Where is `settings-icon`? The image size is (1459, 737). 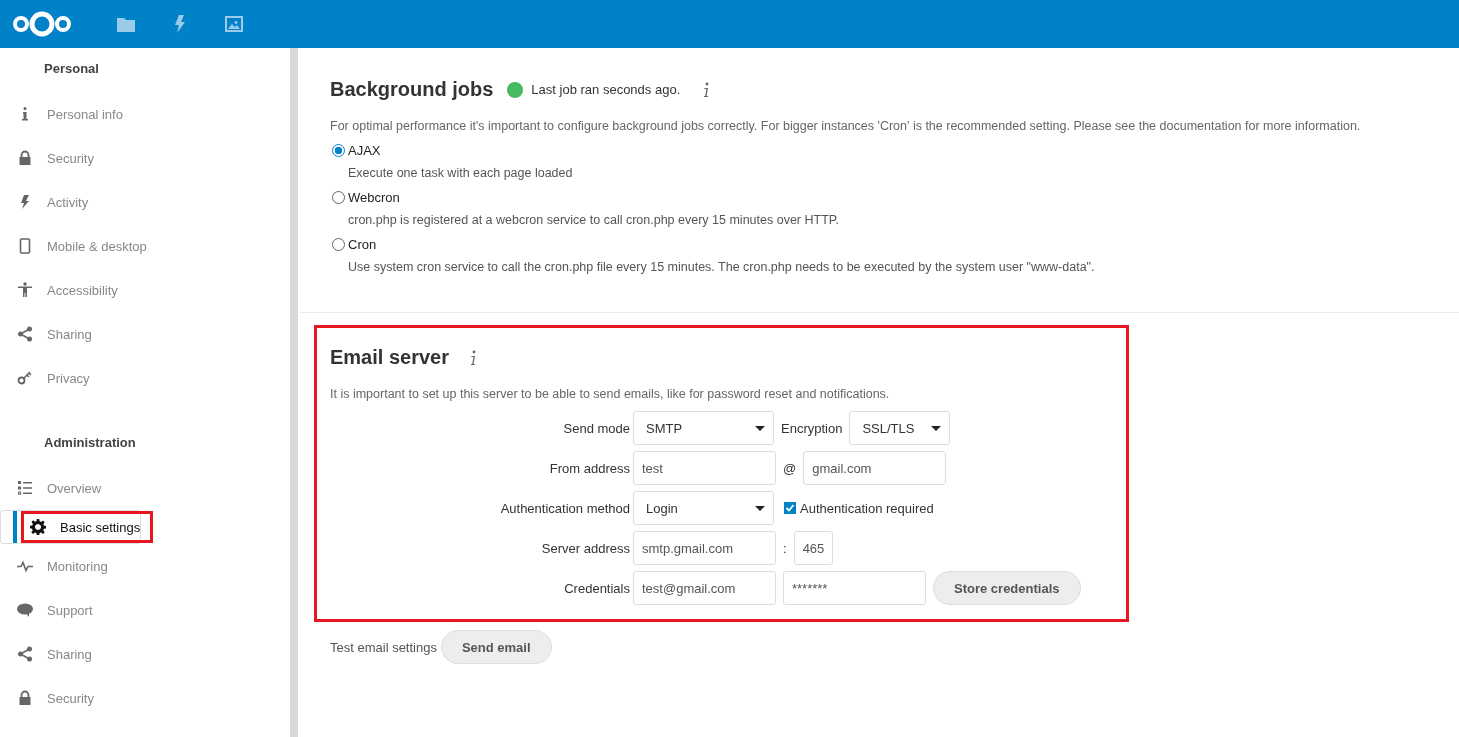
settings-icon is located at coordinates (38, 527).